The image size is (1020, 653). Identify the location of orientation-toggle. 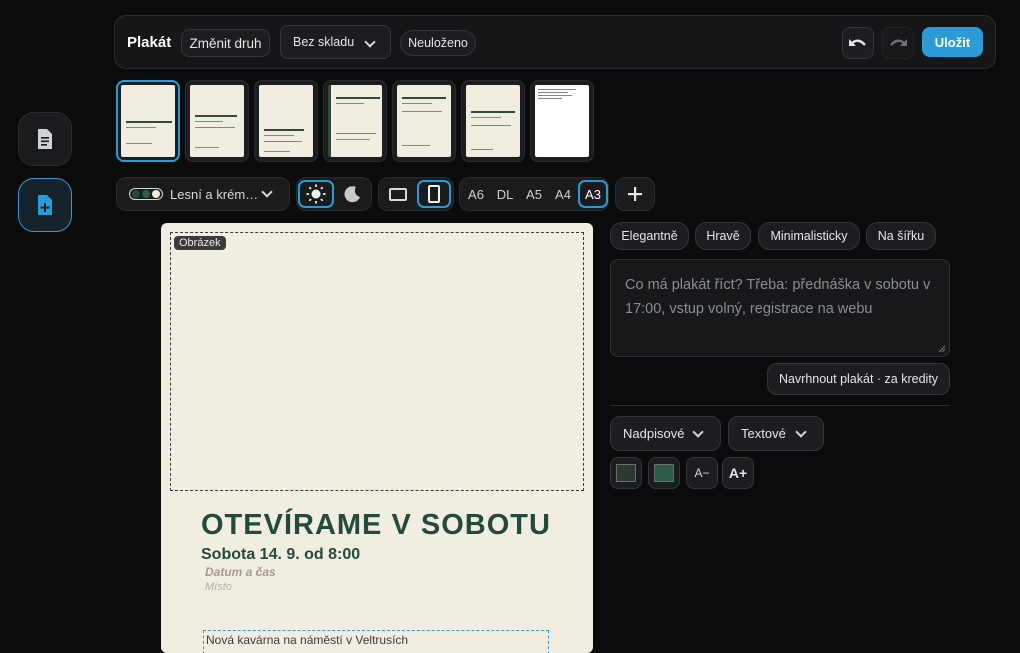
(416, 194).